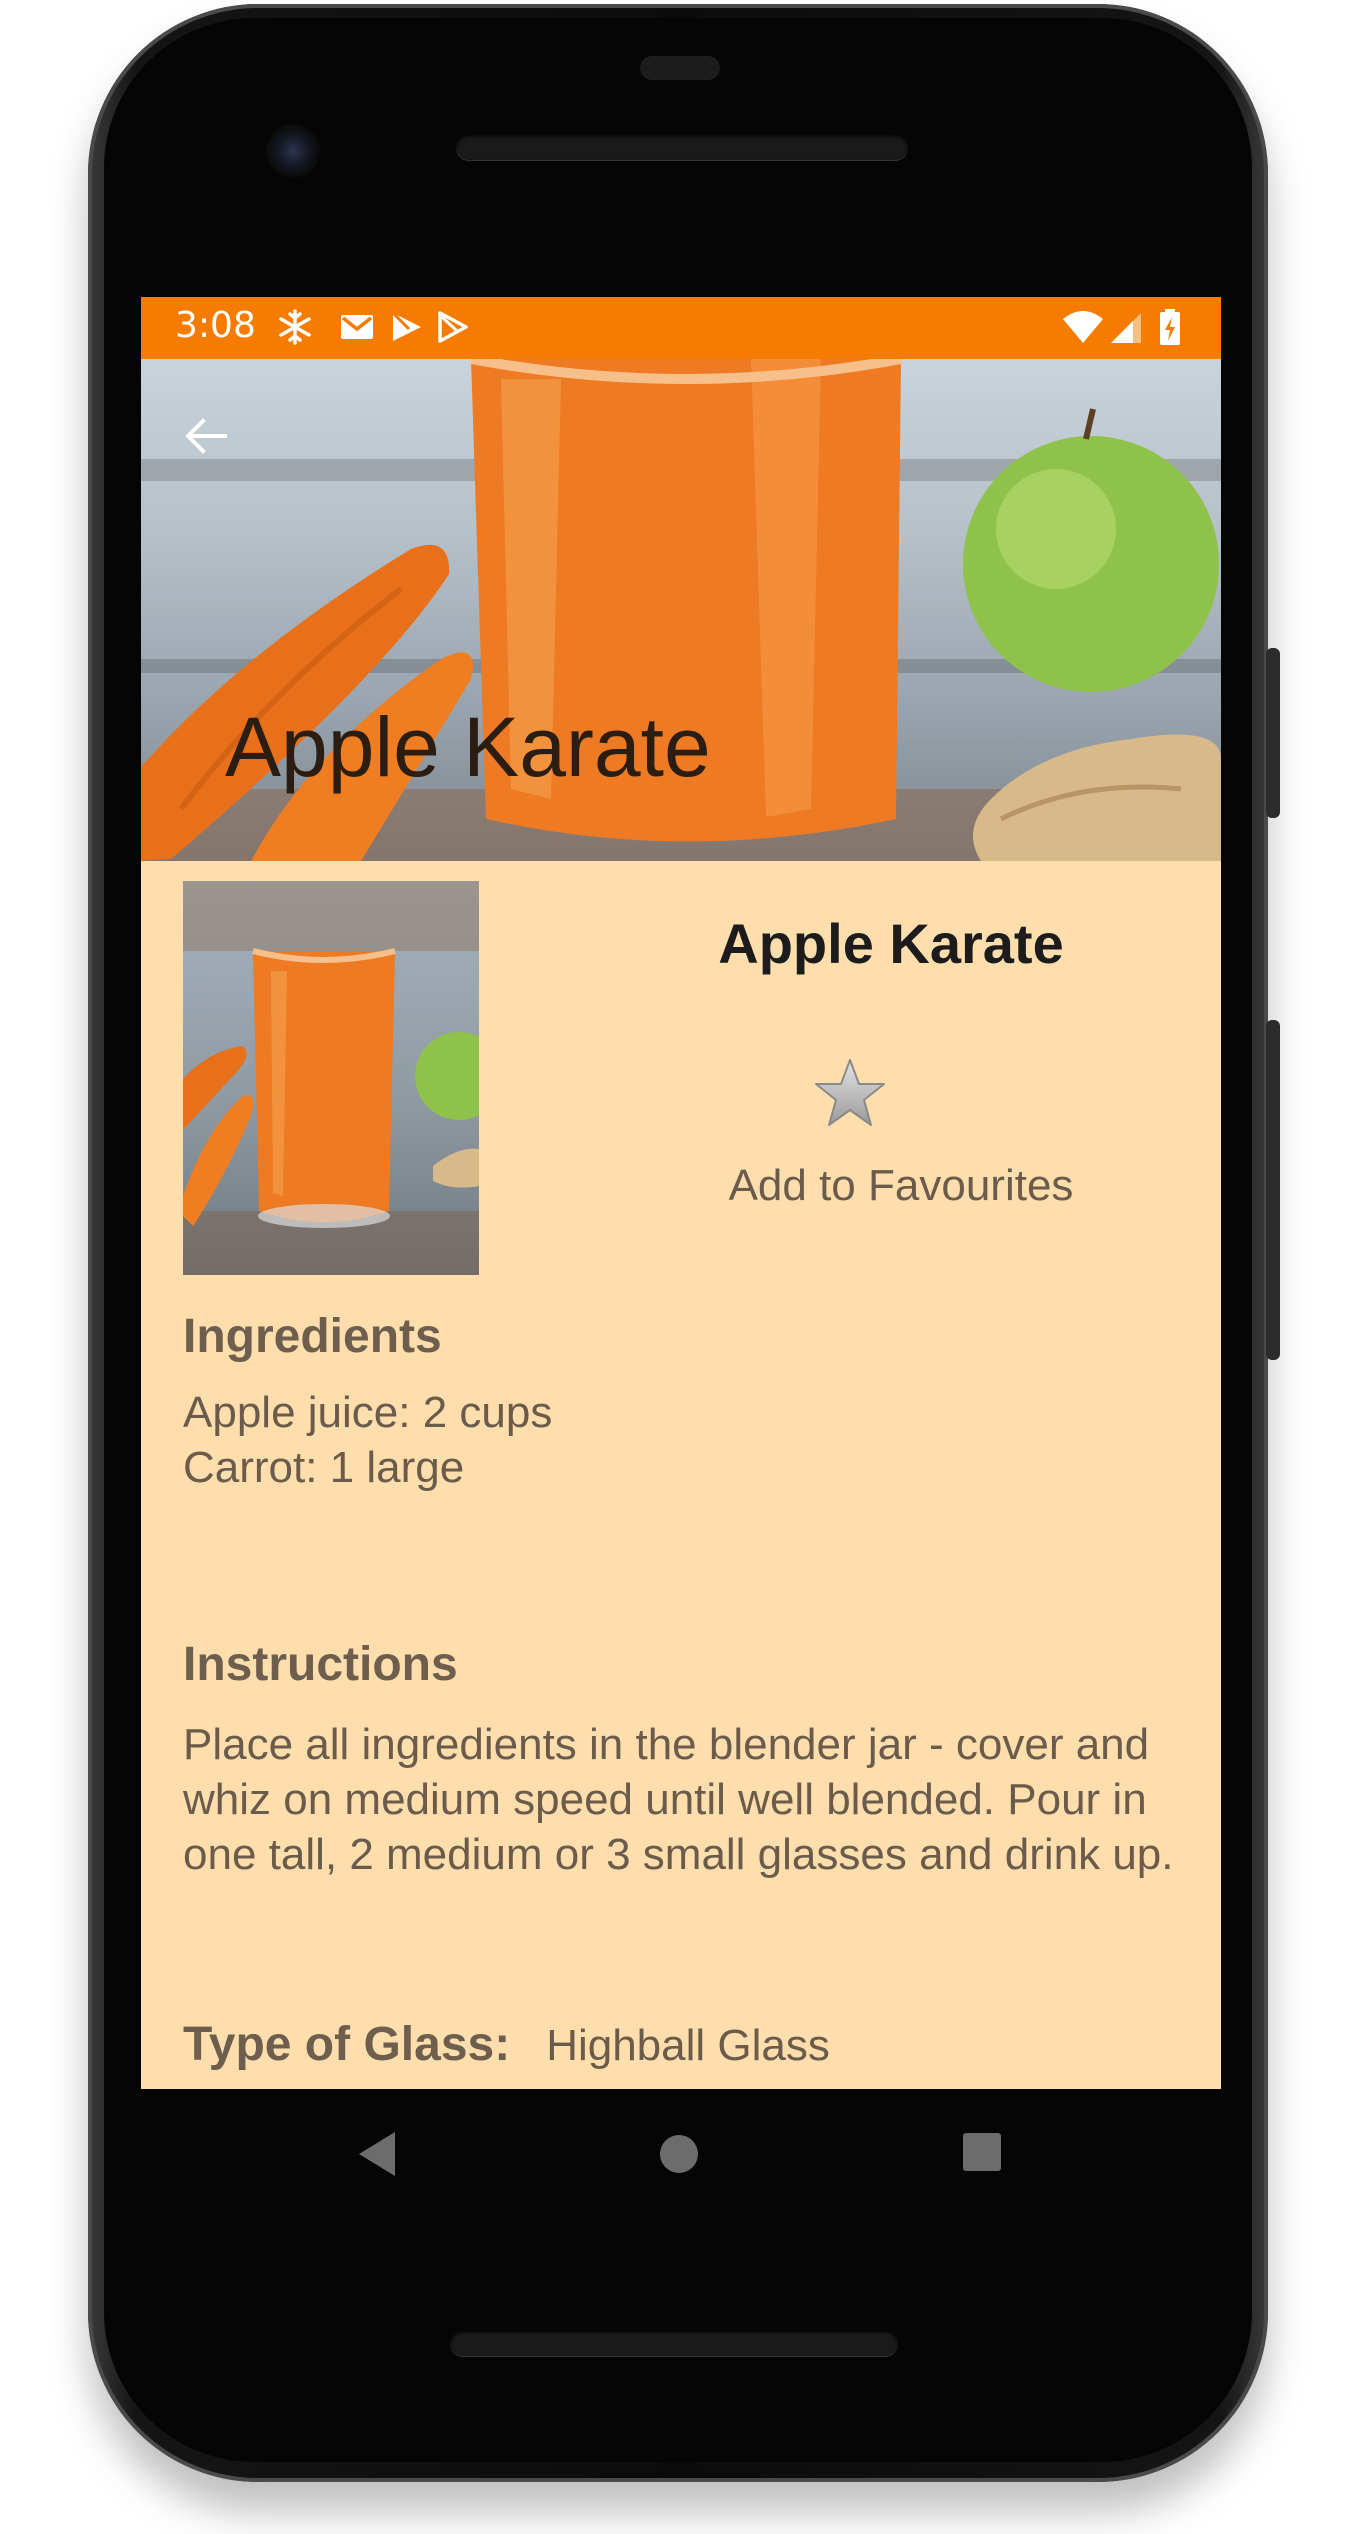 Image resolution: width=1370 pixels, height=2534 pixels. Describe the element at coordinates (406, 326) in the screenshot. I see `play-store-icon` at that location.